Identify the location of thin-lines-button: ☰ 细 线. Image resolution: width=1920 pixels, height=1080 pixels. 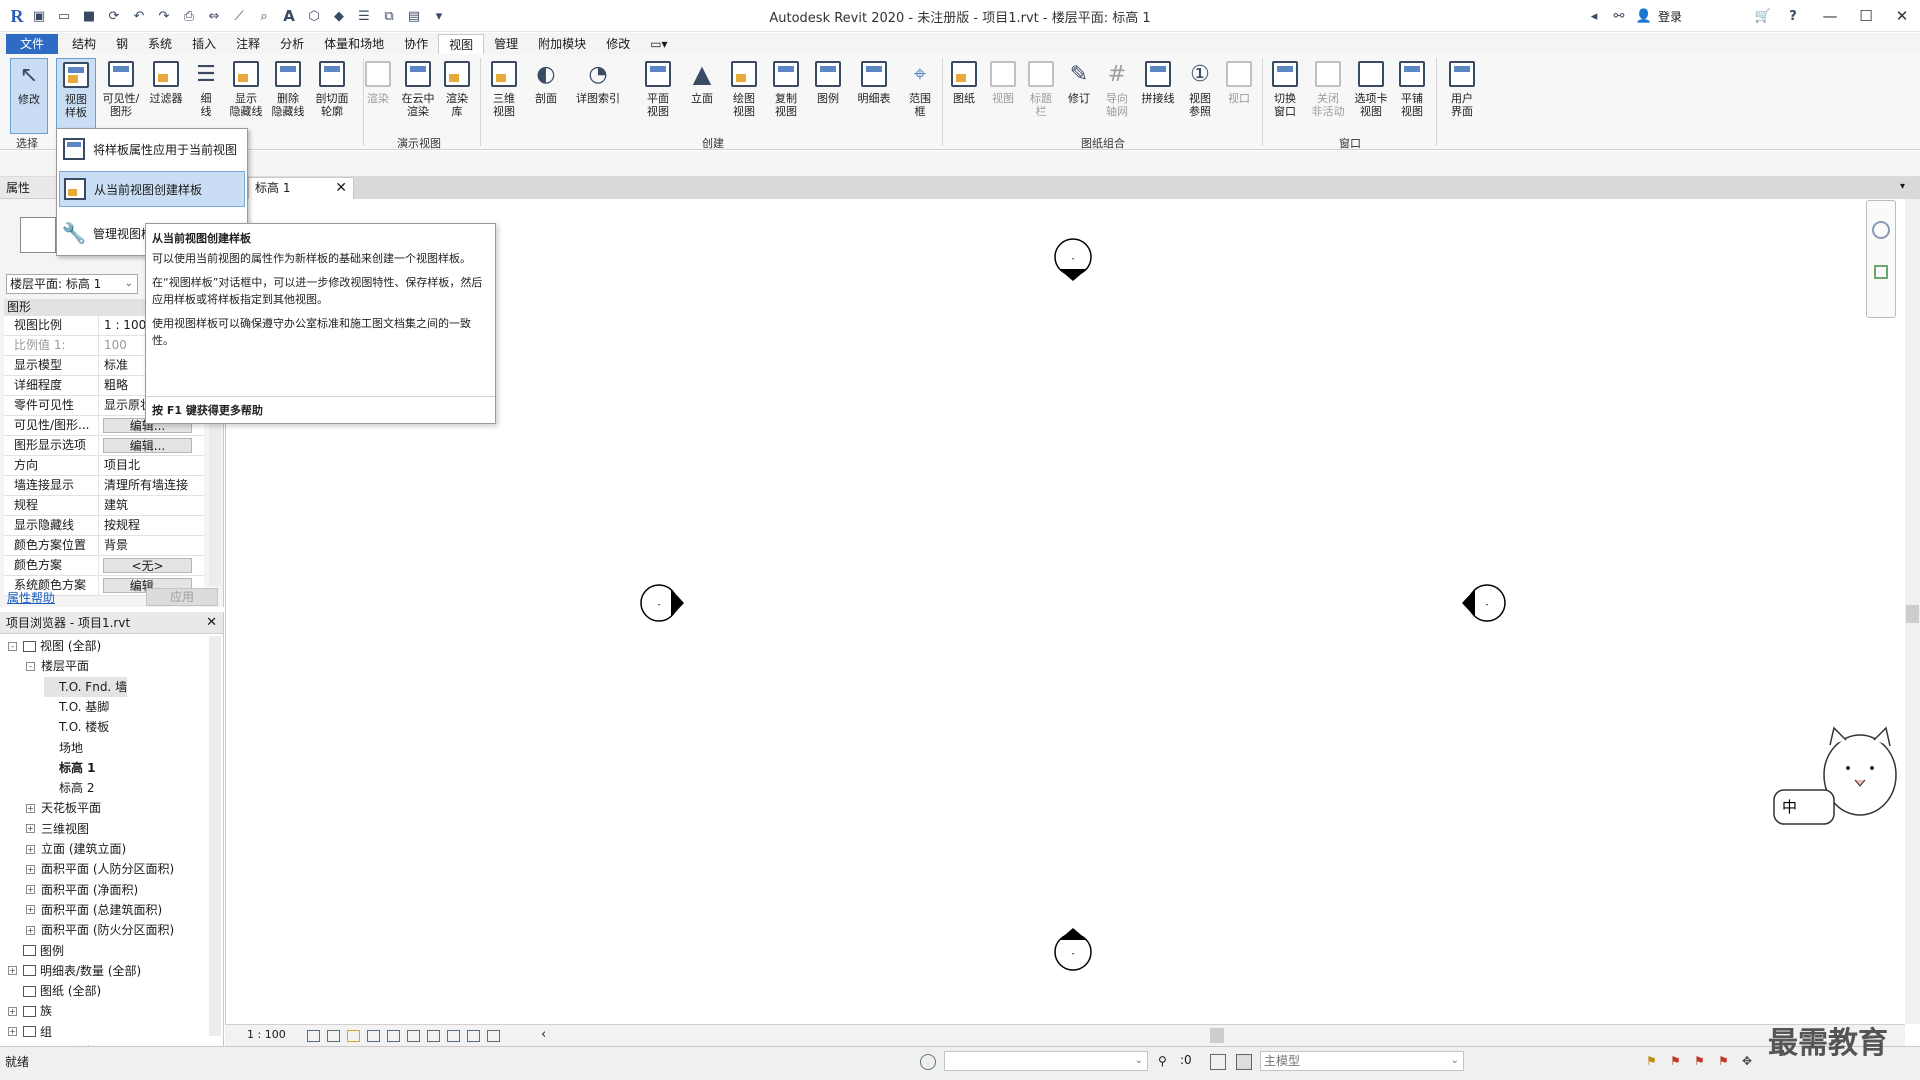
(206, 96).